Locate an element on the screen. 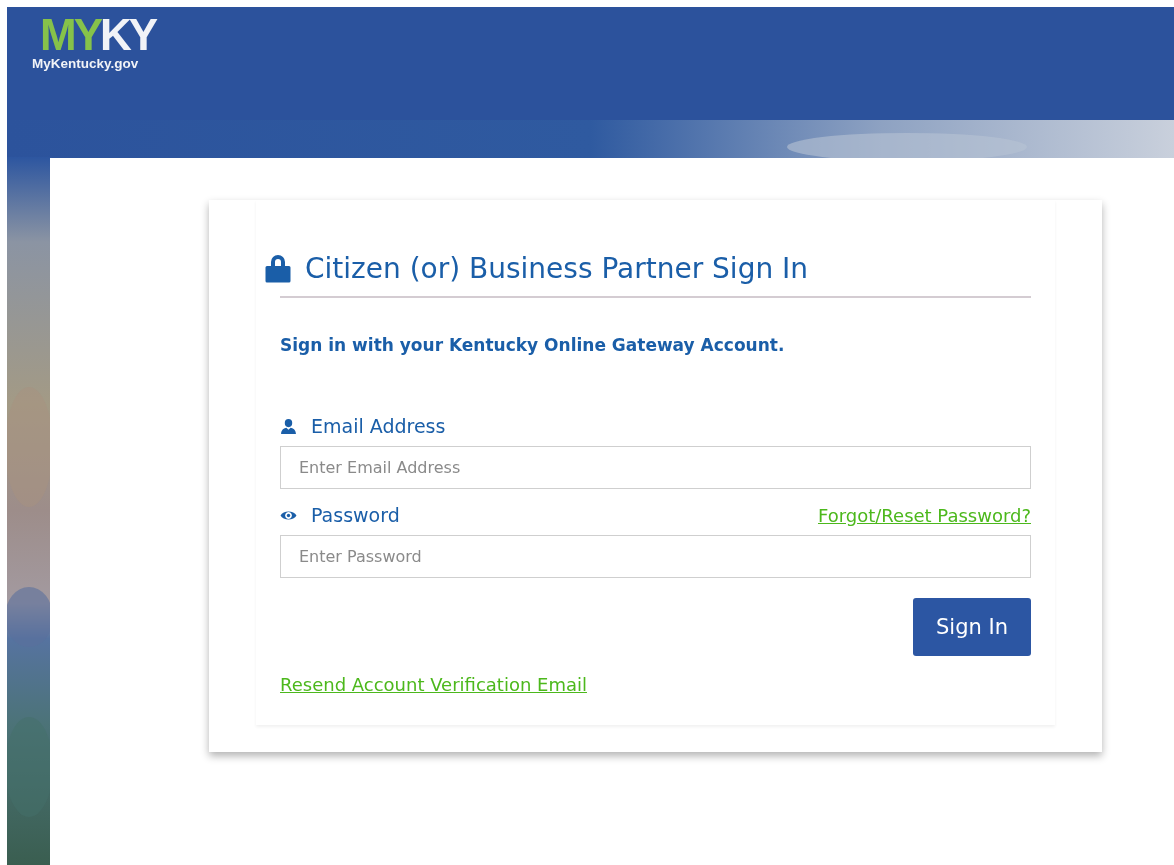  sign-in-button: Sign In is located at coordinates (972, 627).